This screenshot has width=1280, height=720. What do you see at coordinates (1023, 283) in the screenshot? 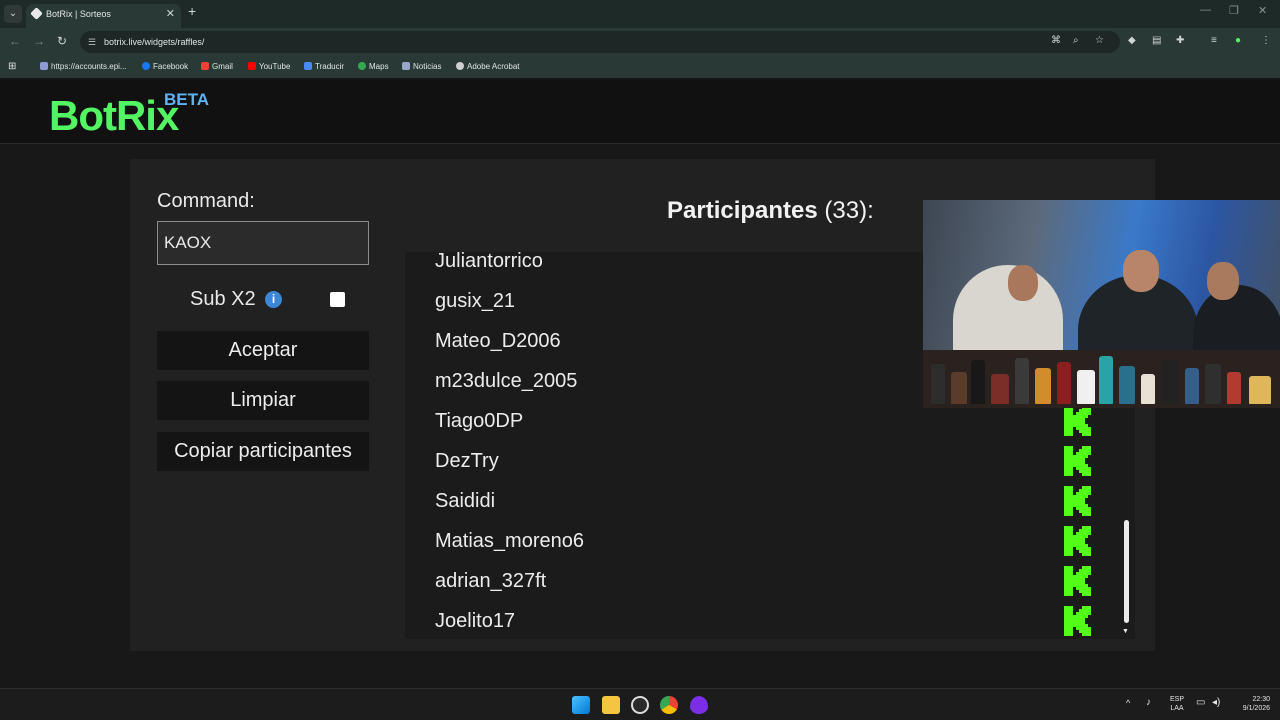
I see `person-left-head` at bounding box center [1023, 283].